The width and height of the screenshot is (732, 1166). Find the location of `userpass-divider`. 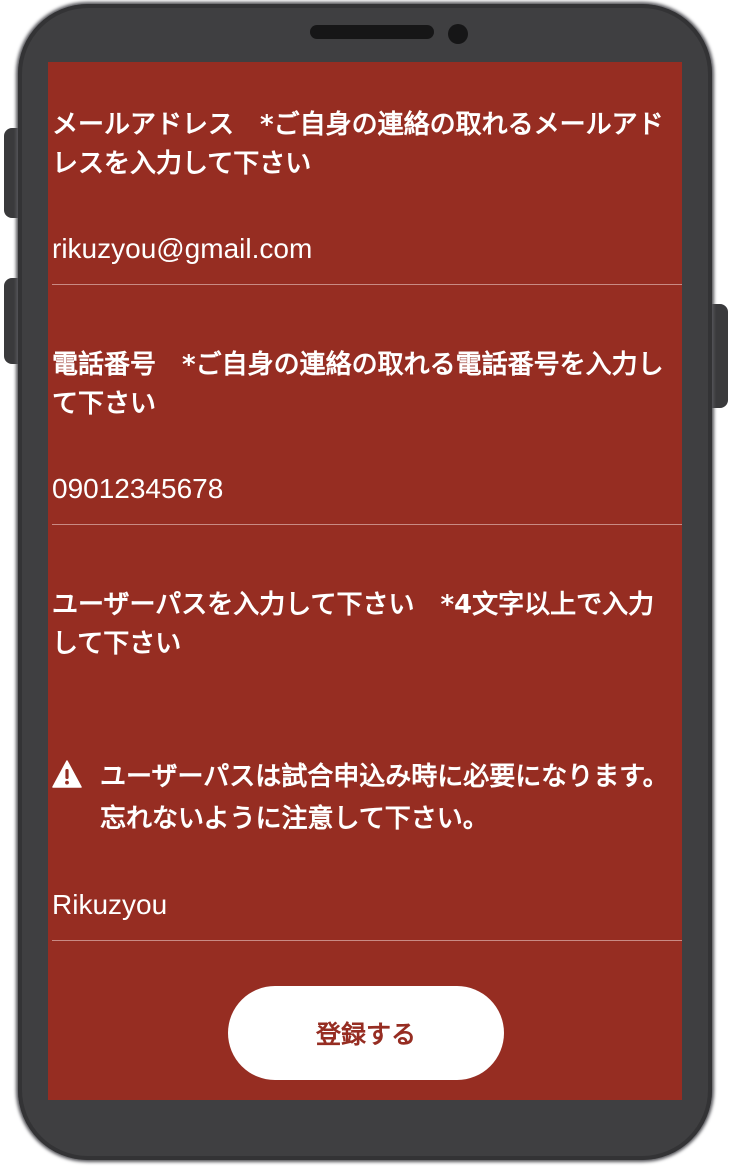

userpass-divider is located at coordinates (367, 940).